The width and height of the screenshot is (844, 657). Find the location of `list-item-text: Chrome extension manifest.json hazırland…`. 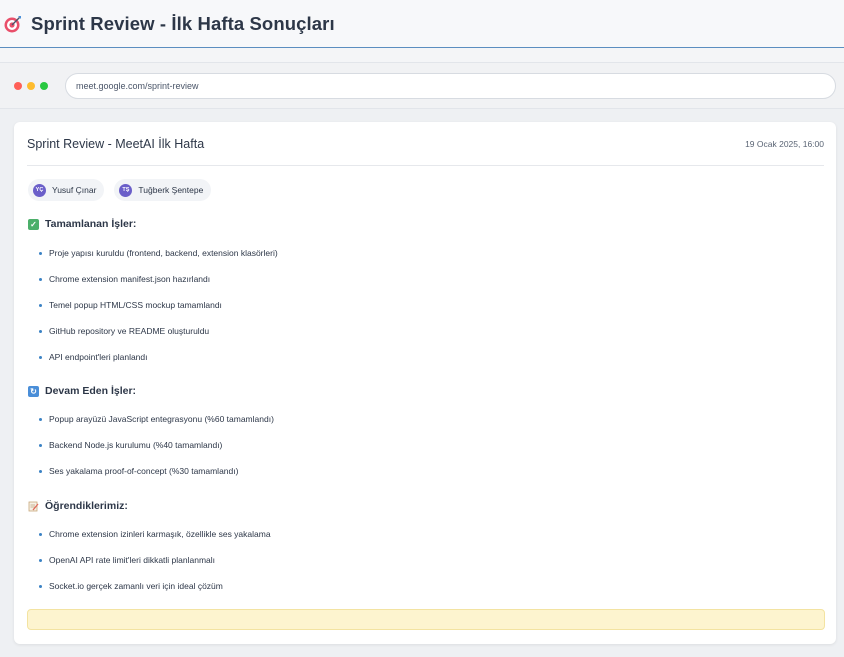

list-item-text: Chrome extension manifest.json hazırland… is located at coordinates (130, 279).